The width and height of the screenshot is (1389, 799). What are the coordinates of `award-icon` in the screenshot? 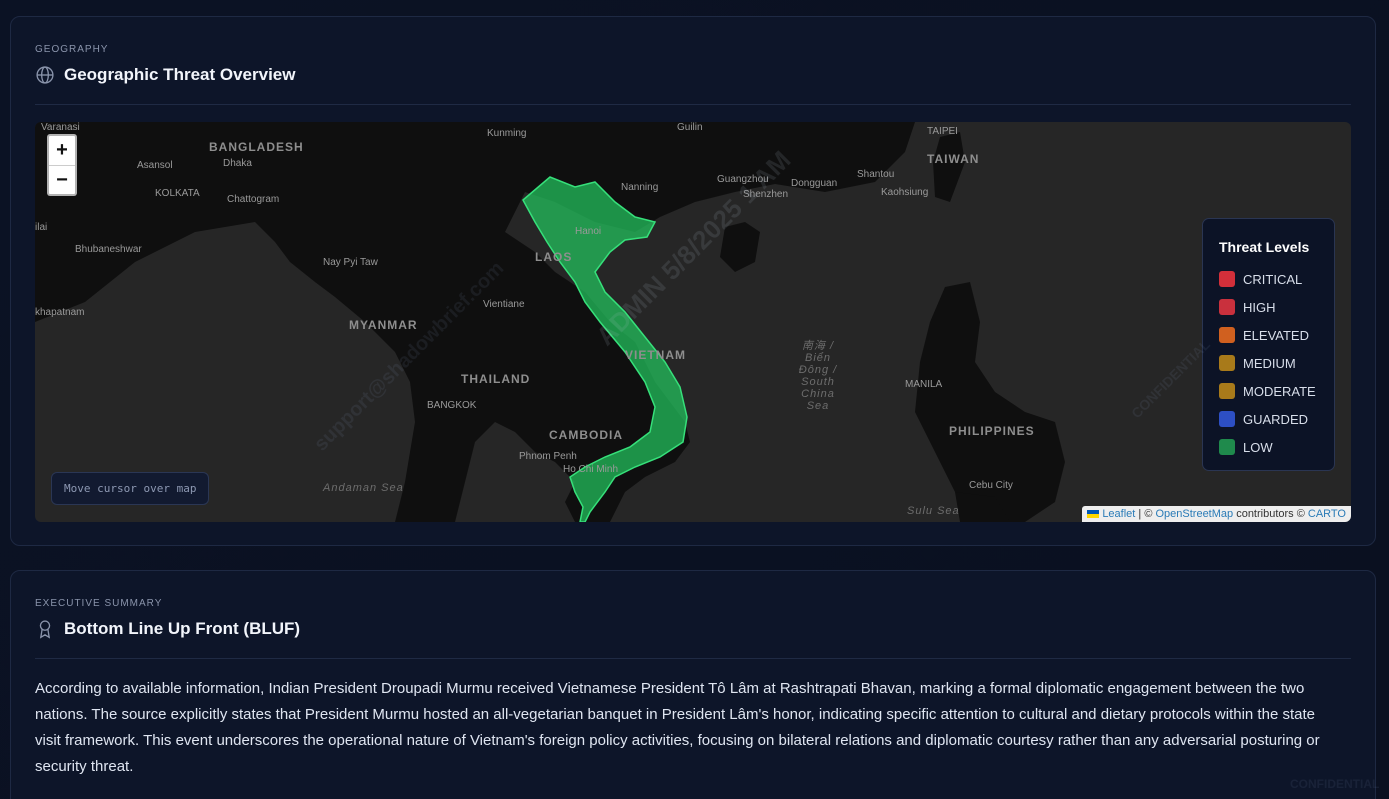 It's located at (45, 629).